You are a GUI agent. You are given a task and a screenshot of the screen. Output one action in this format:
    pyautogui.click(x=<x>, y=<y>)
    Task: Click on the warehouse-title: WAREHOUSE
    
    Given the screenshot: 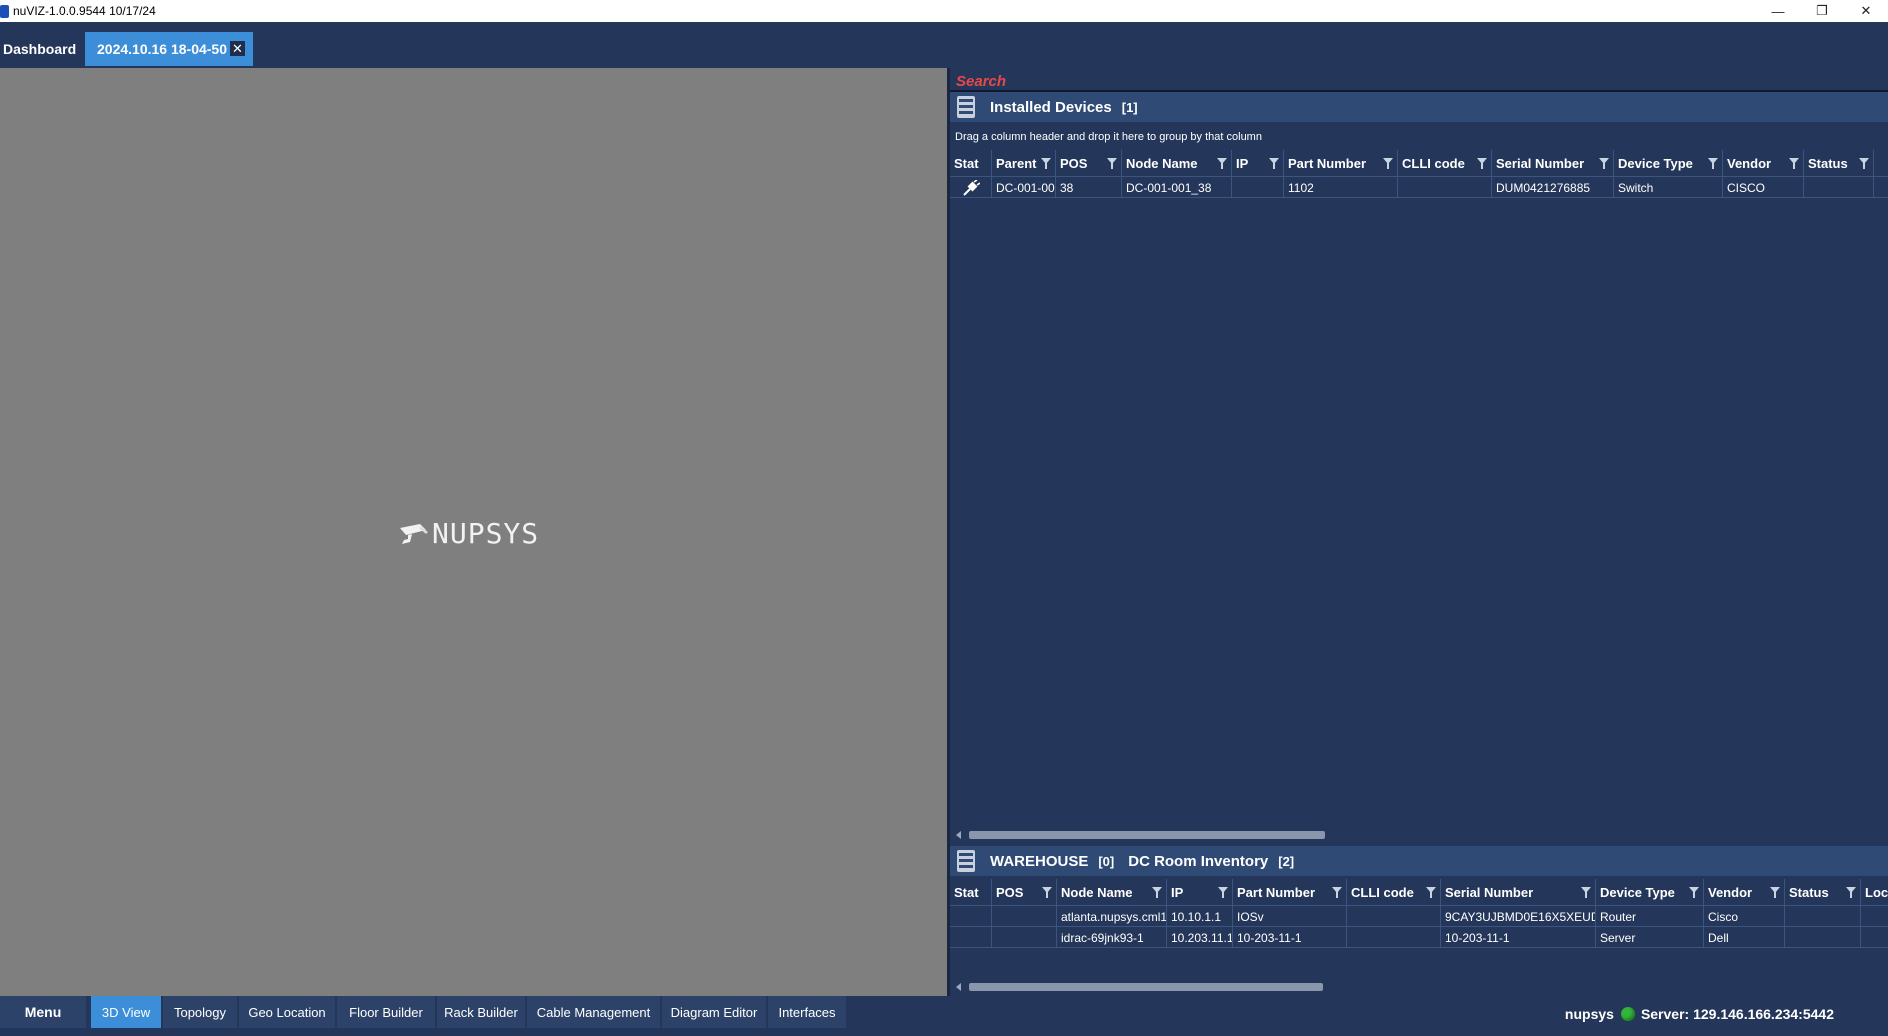 What is the action you would take?
    pyautogui.click(x=1039, y=861)
    